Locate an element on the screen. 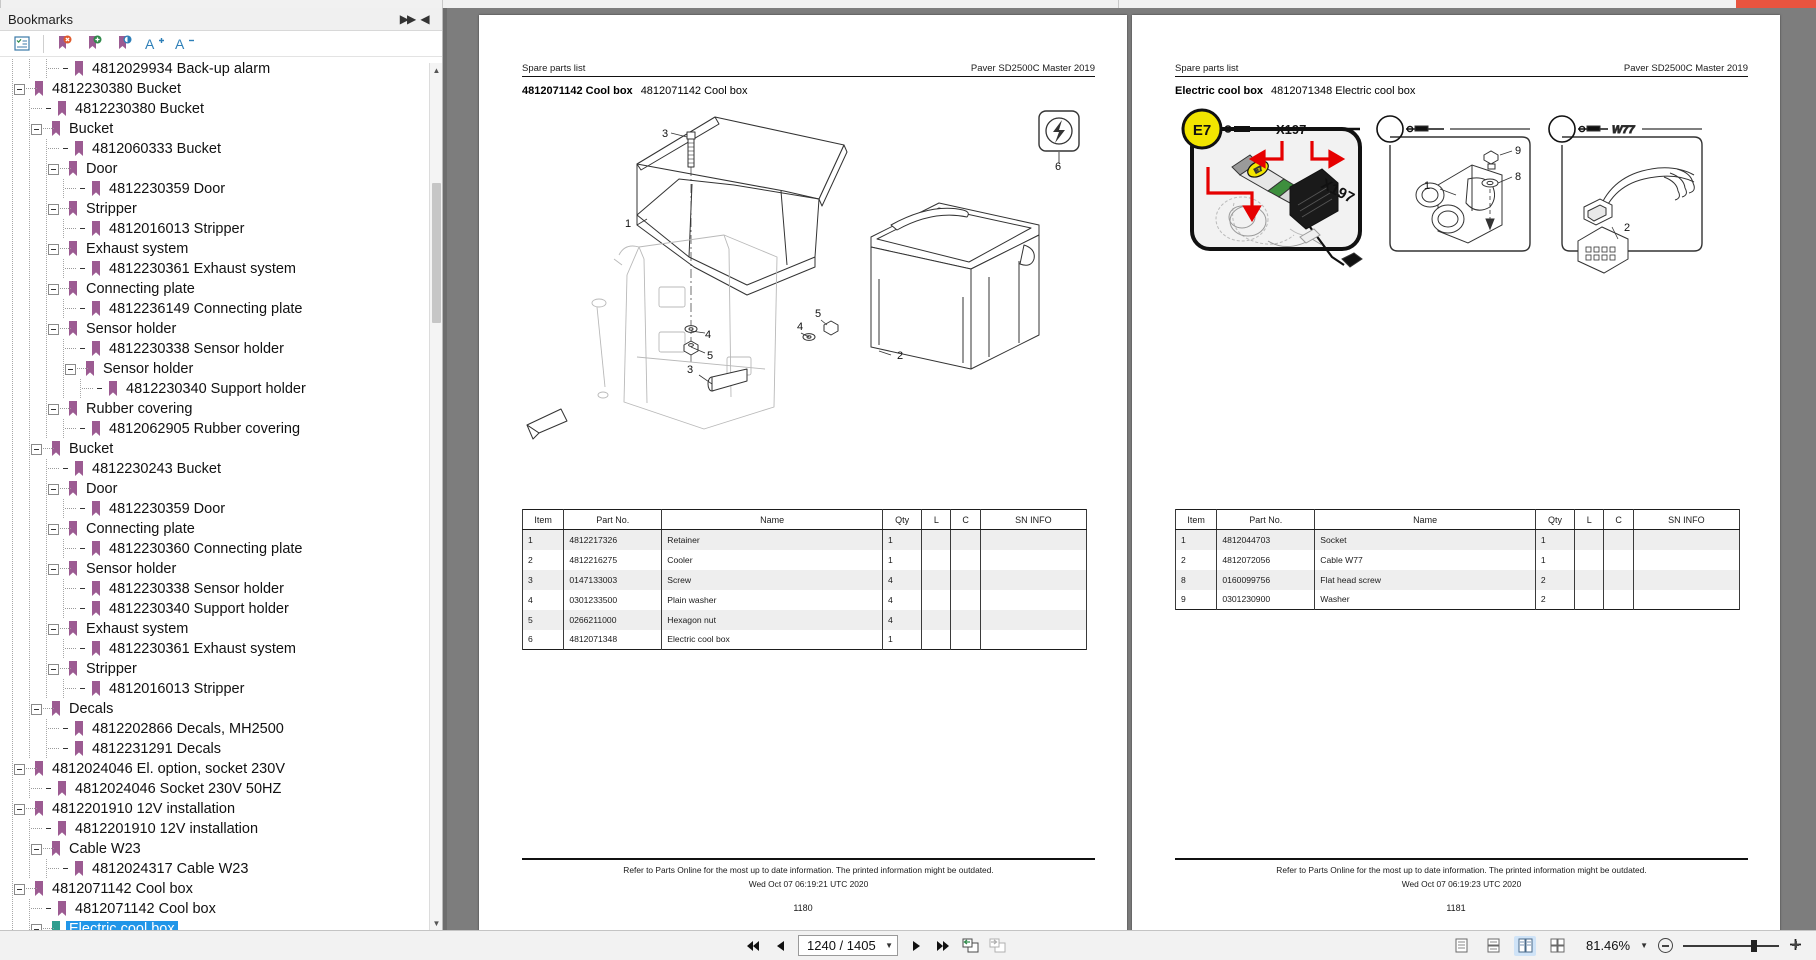 The image size is (1816, 960). scrollbar-thumb is located at coordinates (436, 253).